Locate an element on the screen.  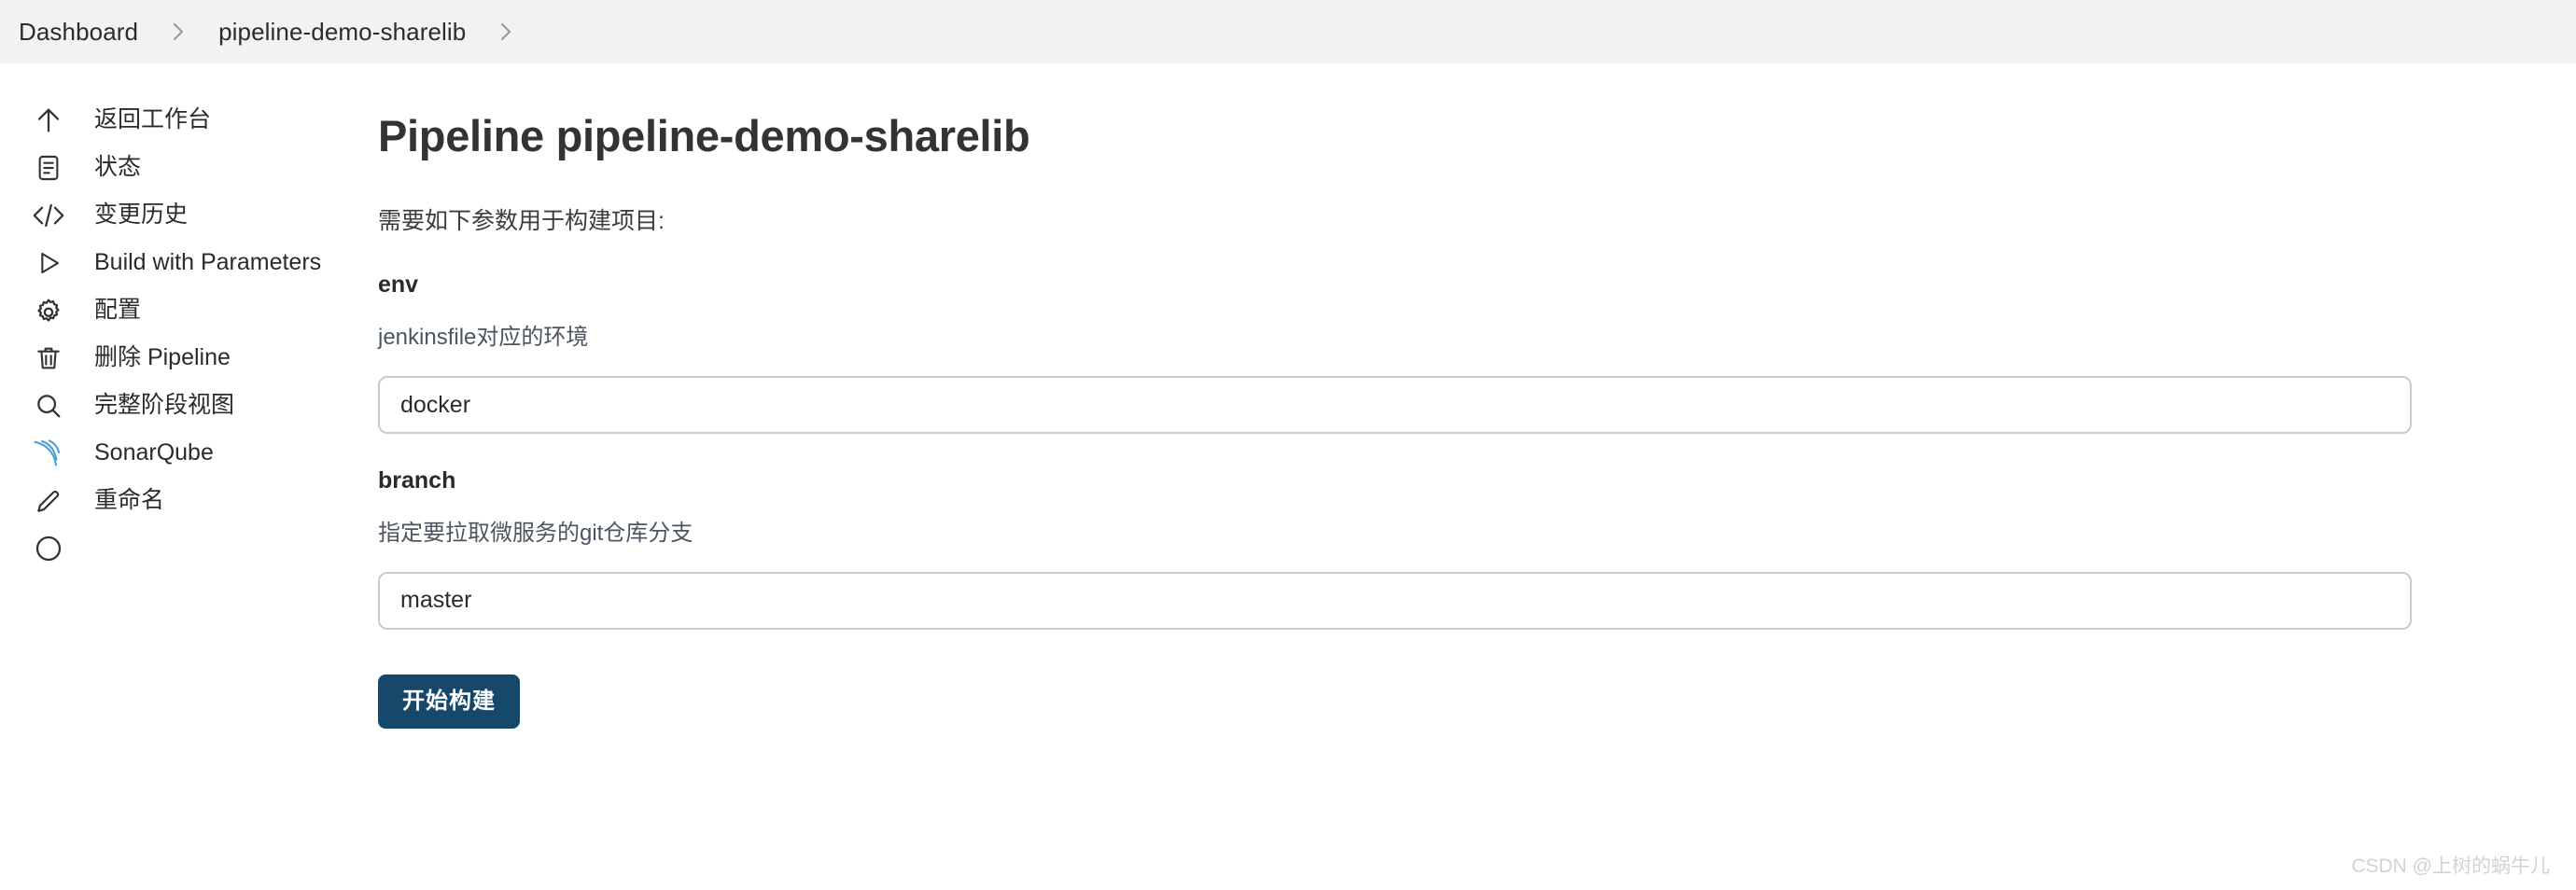
sidebar-item-label: 变更历史 is located at coordinates (141, 215).